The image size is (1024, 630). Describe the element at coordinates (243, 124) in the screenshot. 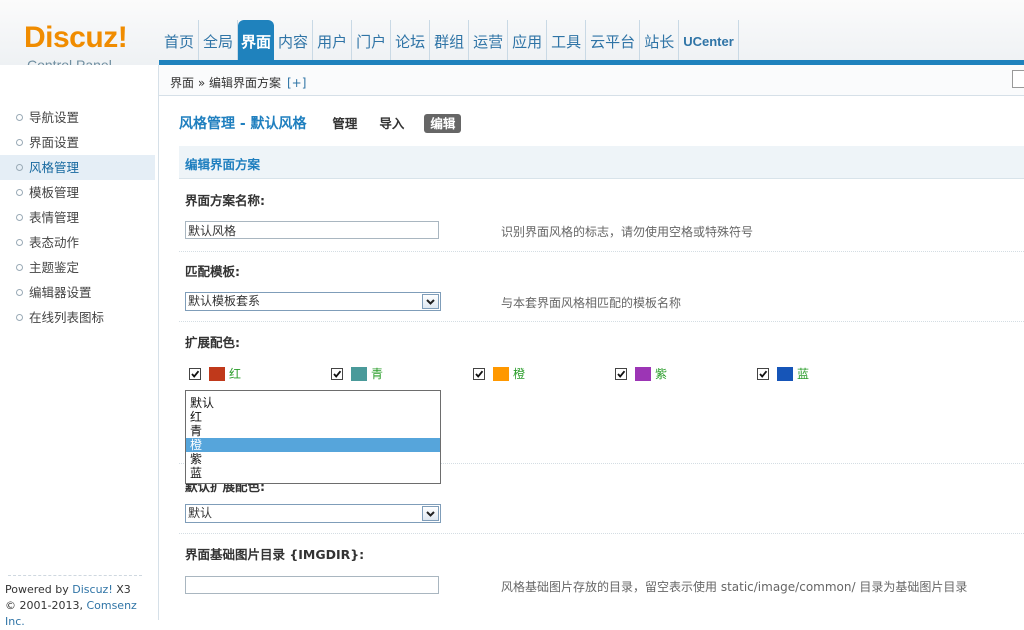

I see `page-title: 风格管理 - 默认风格` at that location.